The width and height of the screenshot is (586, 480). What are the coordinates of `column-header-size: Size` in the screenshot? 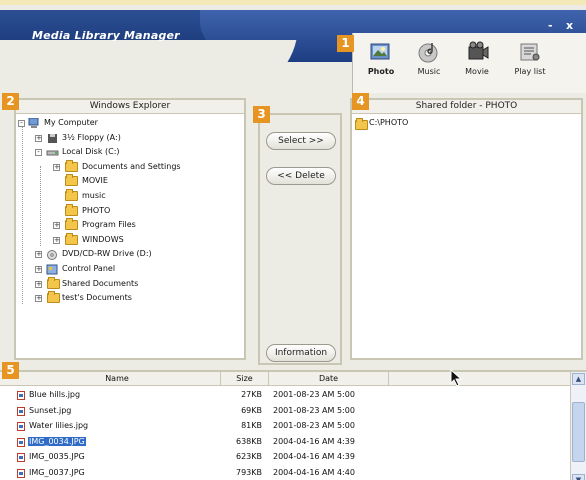 It's located at (245, 379).